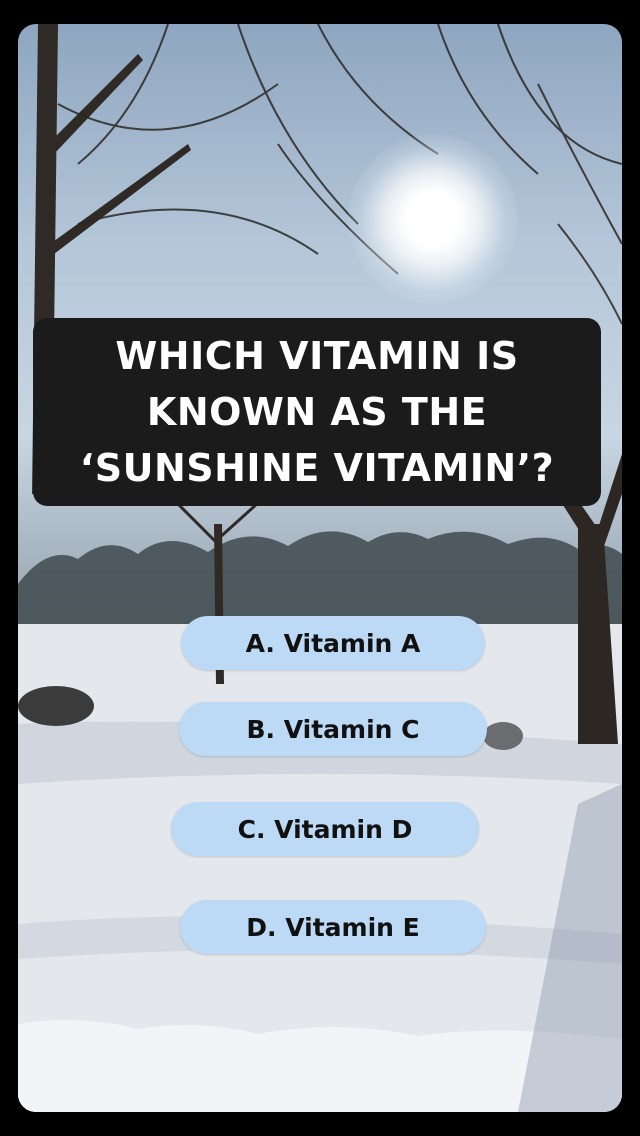  Describe the element at coordinates (56, 706) in the screenshot. I see `rock` at that location.